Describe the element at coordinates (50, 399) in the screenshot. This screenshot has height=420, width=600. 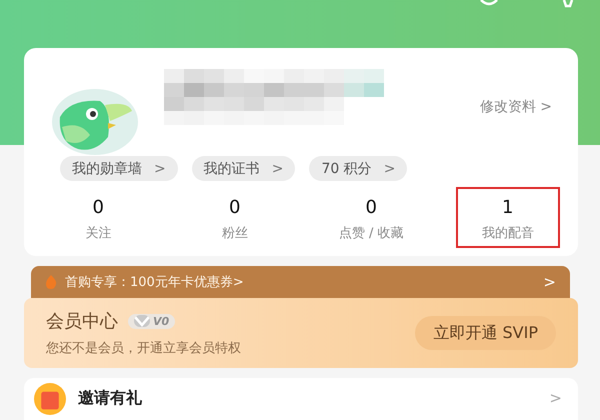
I see `envelope-icon` at that location.